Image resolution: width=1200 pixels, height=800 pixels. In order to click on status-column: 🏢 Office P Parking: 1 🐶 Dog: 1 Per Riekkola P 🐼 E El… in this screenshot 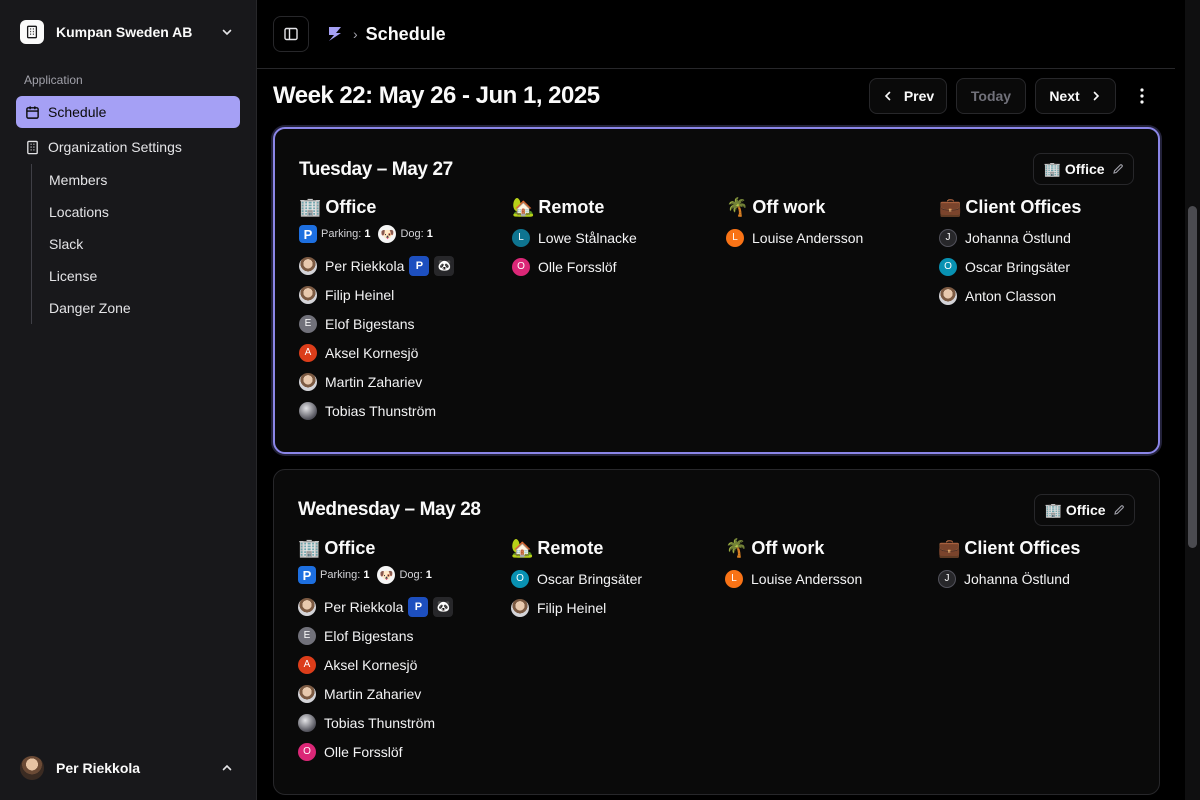, I will do `click(403, 651)`.